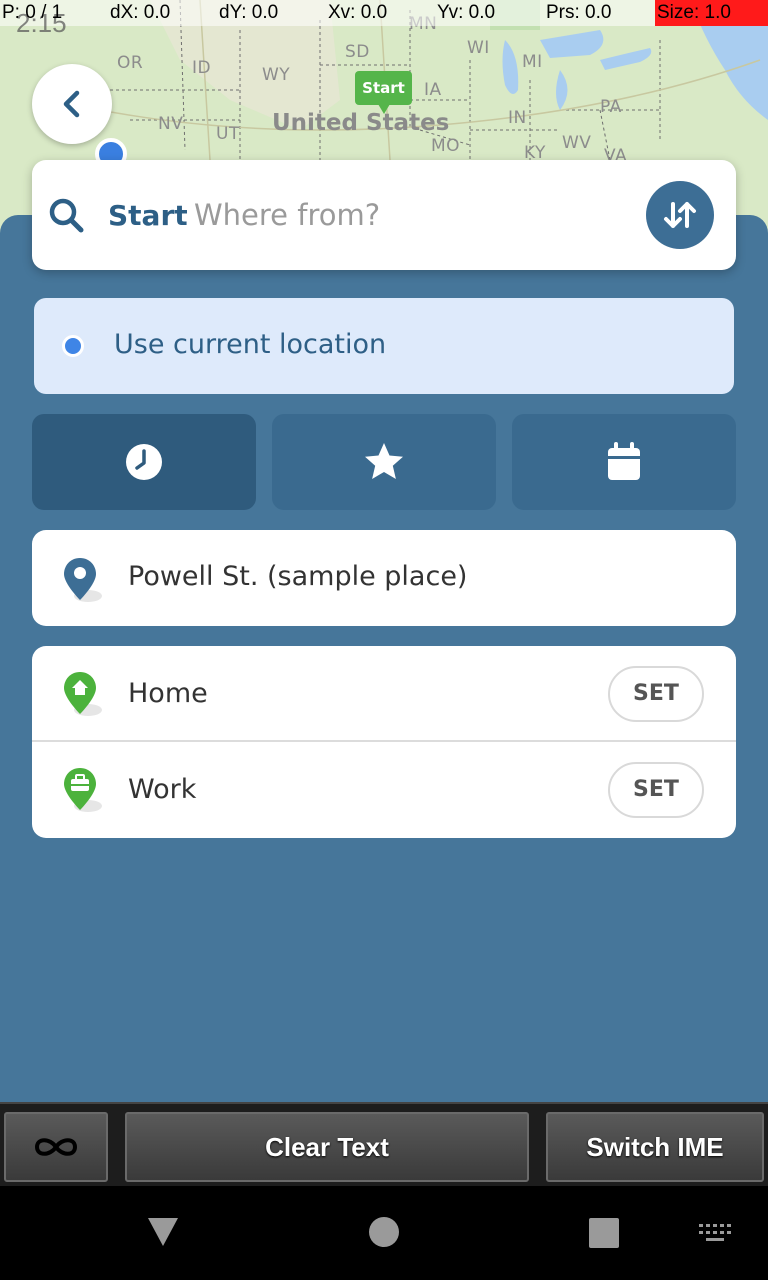  What do you see at coordinates (656, 694) in the screenshot?
I see `set-home-button: SET` at bounding box center [656, 694].